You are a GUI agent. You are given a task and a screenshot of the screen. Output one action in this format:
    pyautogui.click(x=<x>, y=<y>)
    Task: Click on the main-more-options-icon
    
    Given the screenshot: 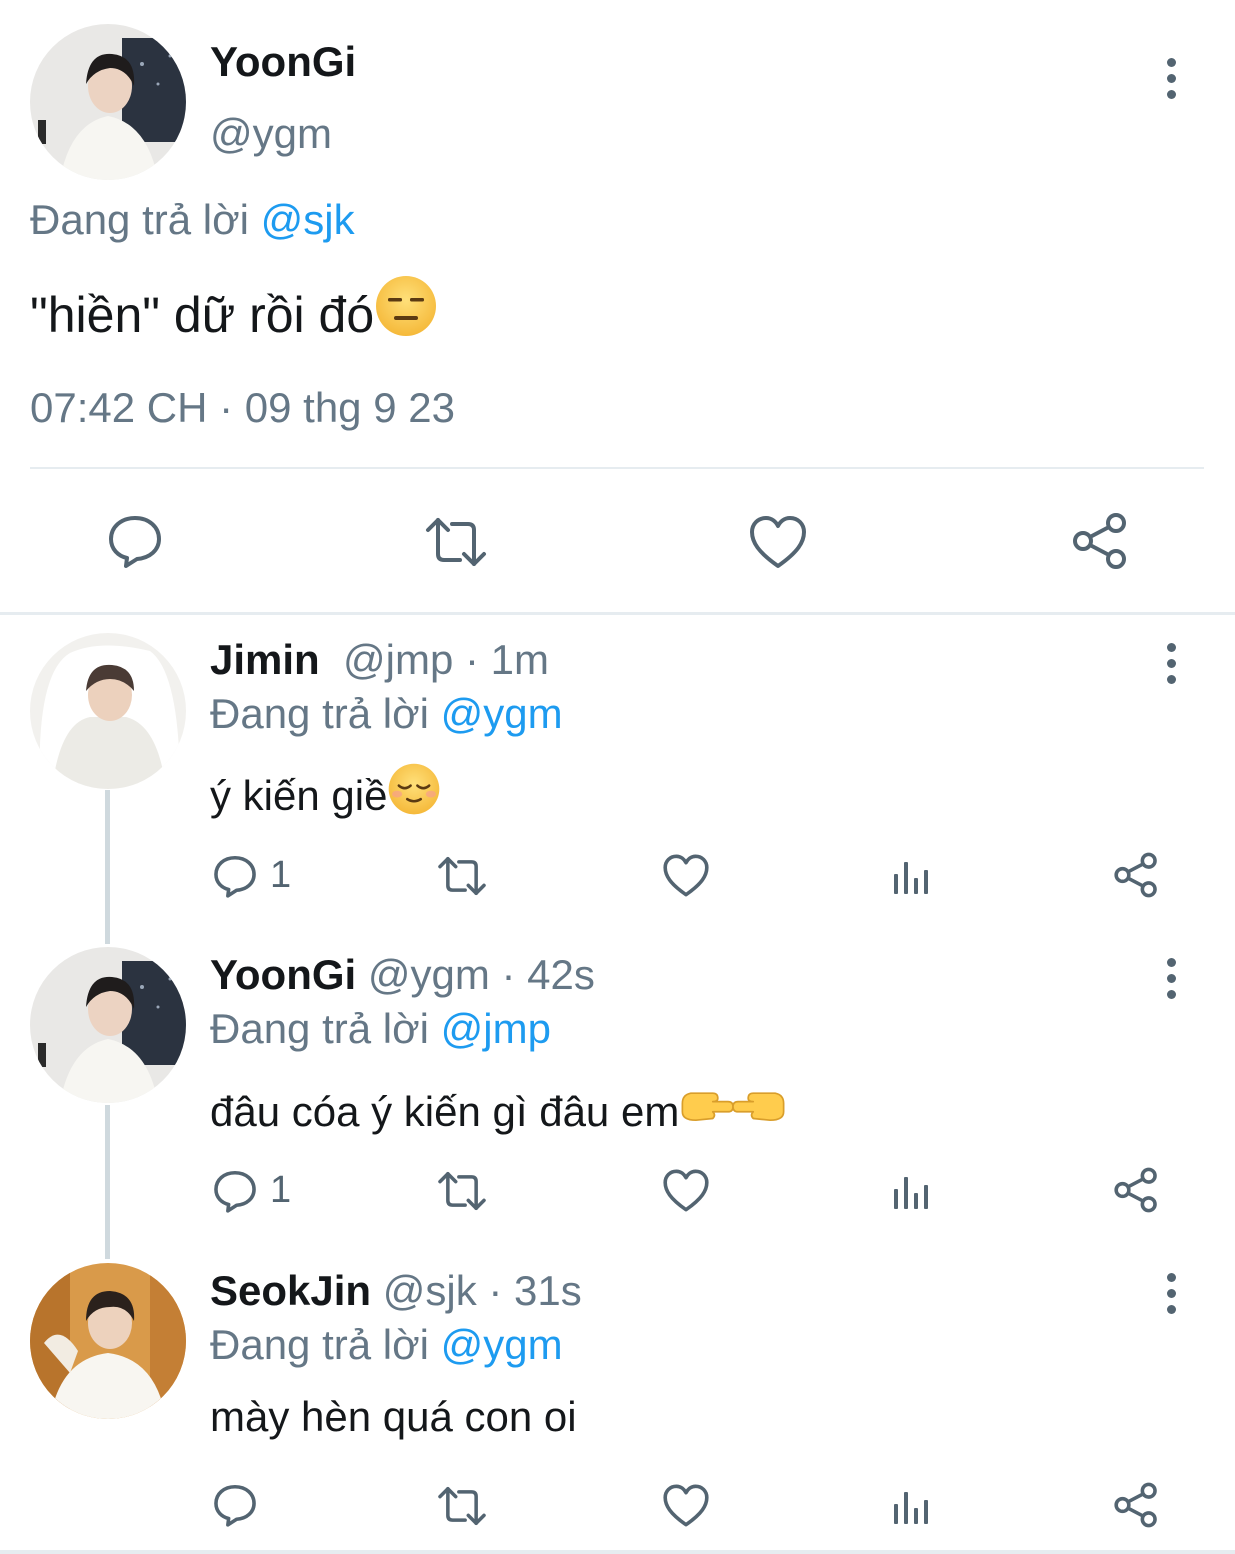 What is the action you would take?
    pyautogui.click(x=1171, y=78)
    